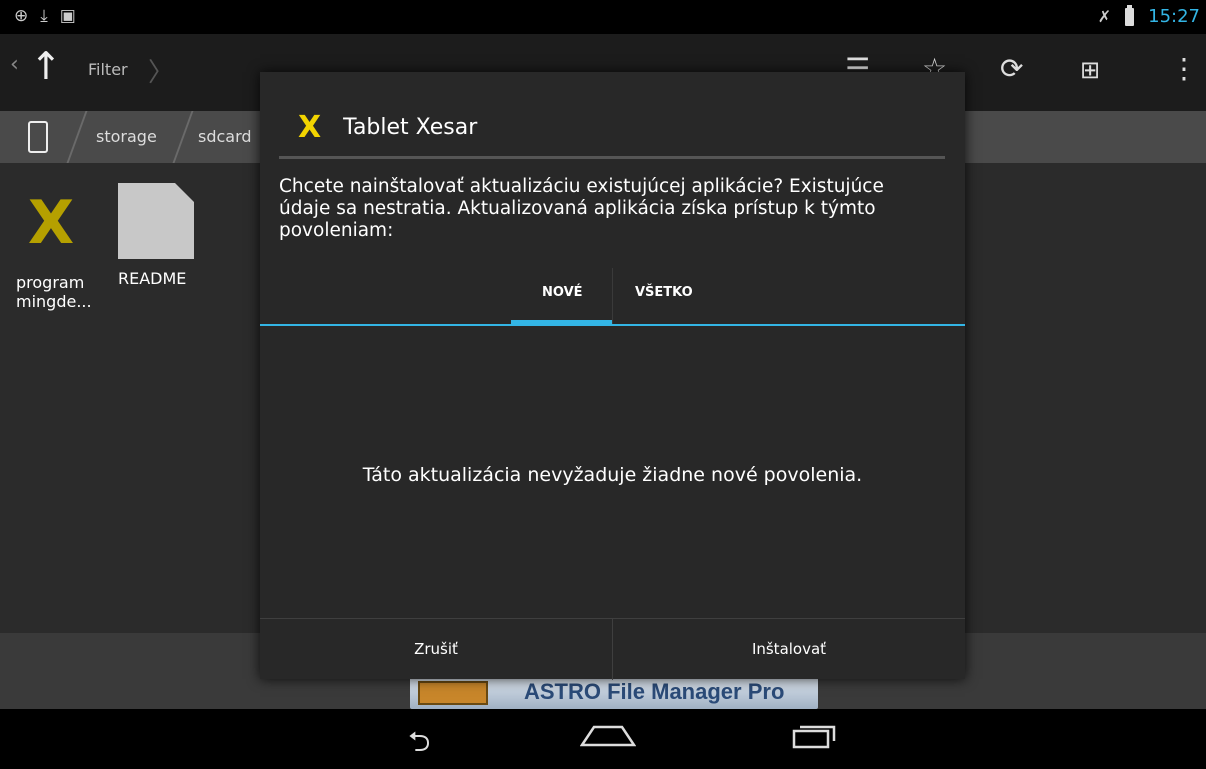  Describe the element at coordinates (225, 136) in the screenshot. I see `breadcrumb-sdcard: sdcard` at that location.